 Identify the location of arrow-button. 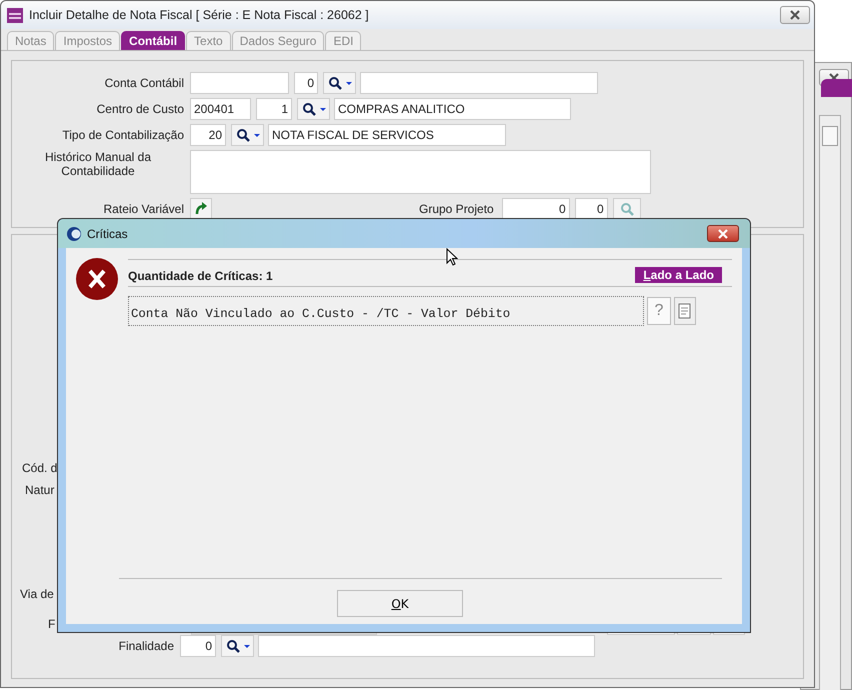
(201, 209).